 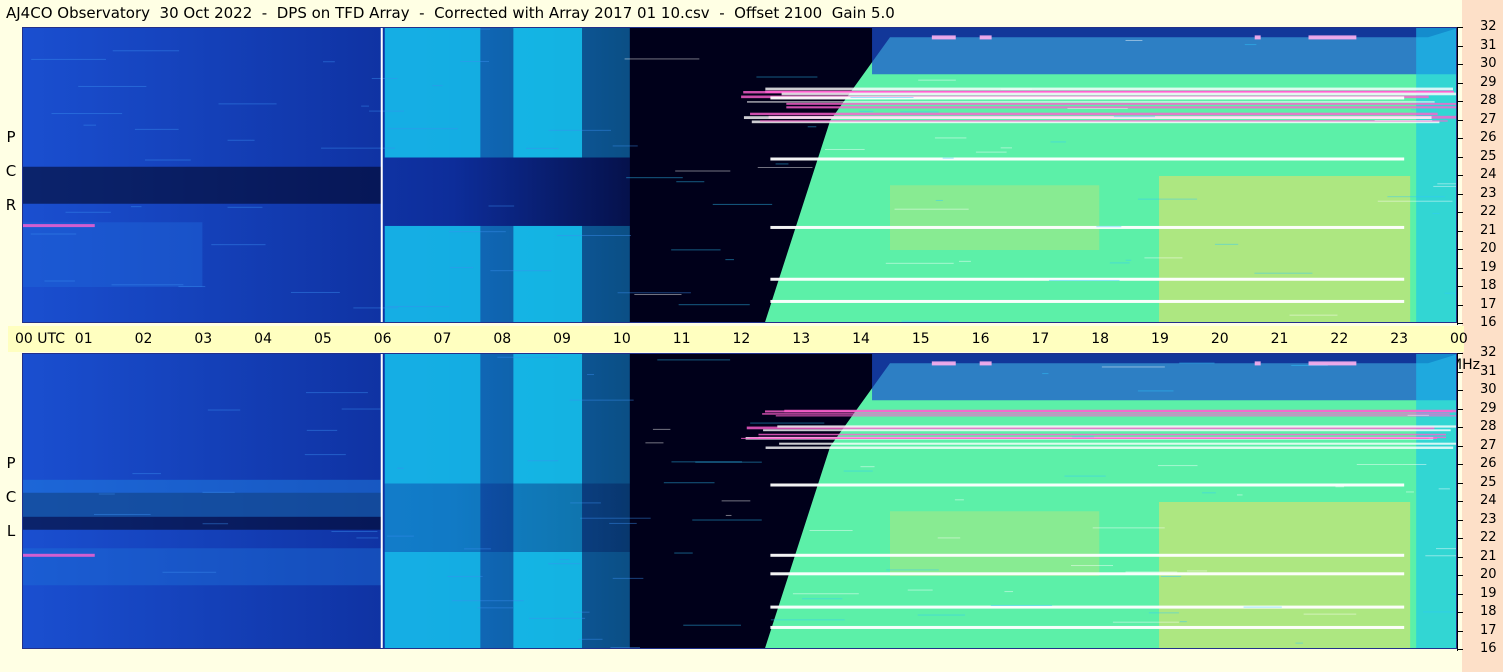 What do you see at coordinates (1488, 26) in the screenshot?
I see `frequency-tick-label: 32` at bounding box center [1488, 26].